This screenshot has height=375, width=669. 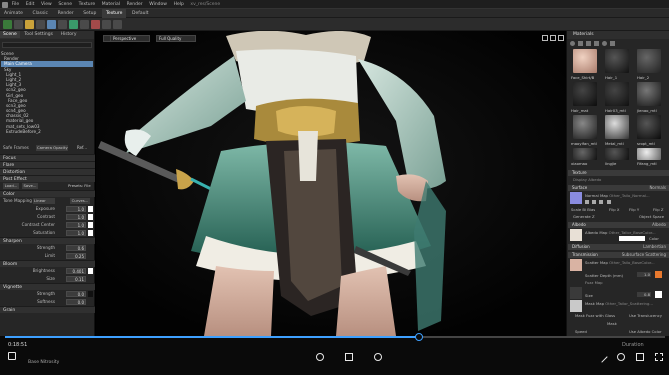 What do you see at coordinates (618, 225) in the screenshot?
I see `section-albedo: Albedo Albedo` at bounding box center [618, 225].